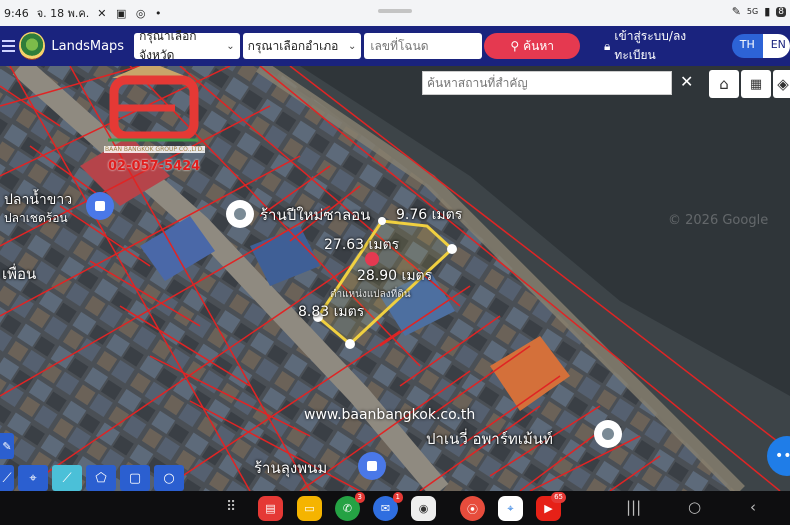 This screenshot has height=525, width=790. I want to click on grid-icon: ▦, so click(756, 84).